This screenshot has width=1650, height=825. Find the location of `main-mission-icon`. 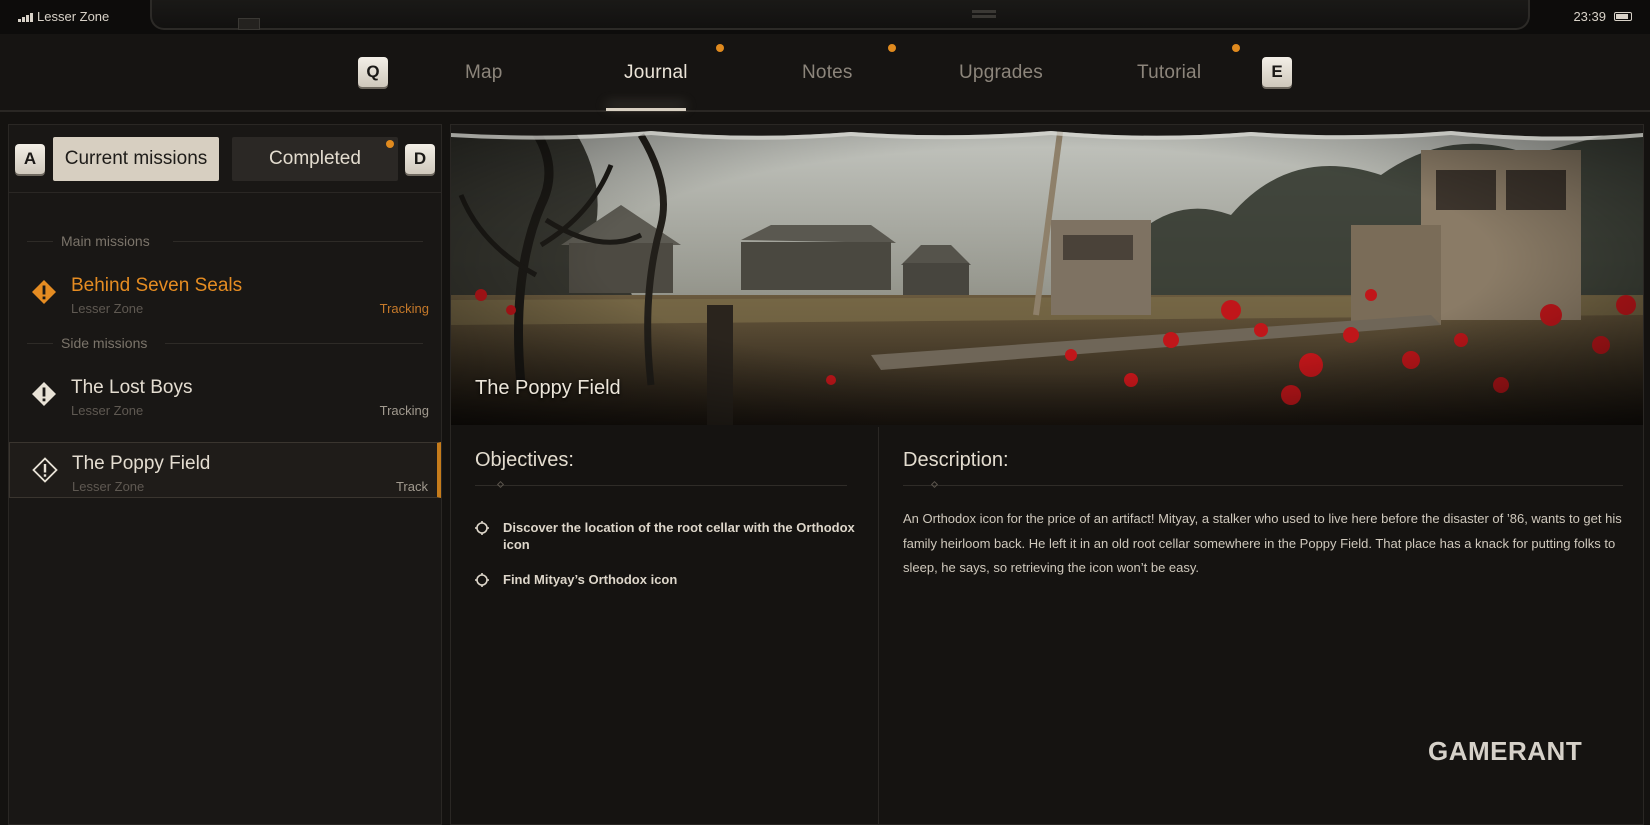

main-mission-icon is located at coordinates (44, 292).